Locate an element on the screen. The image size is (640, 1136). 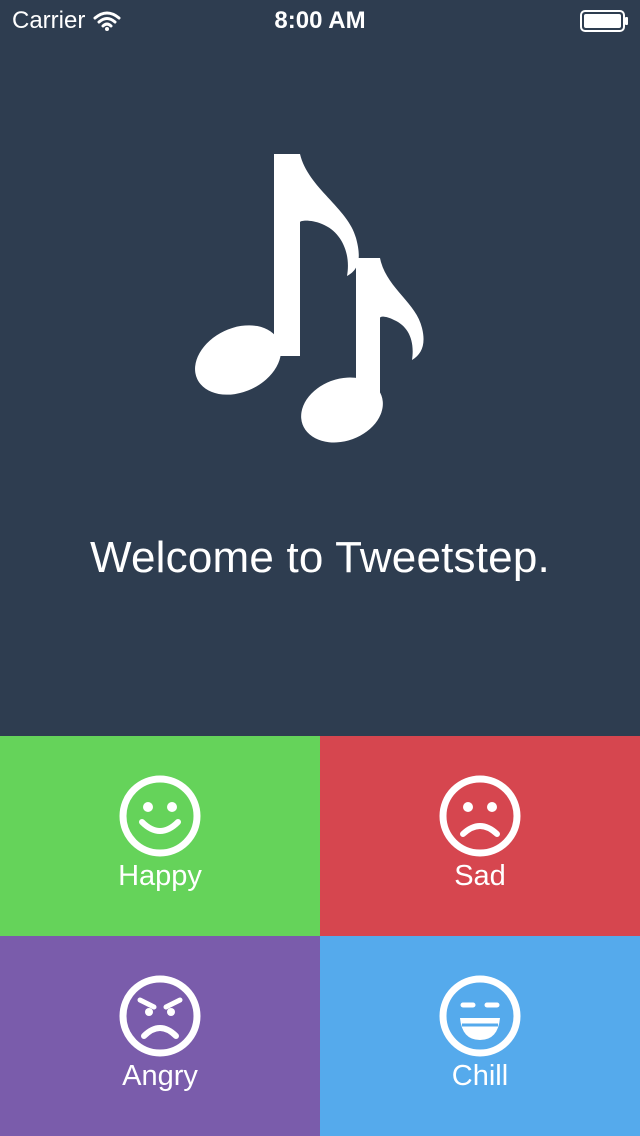
happy-label: Happy is located at coordinates (160, 876).